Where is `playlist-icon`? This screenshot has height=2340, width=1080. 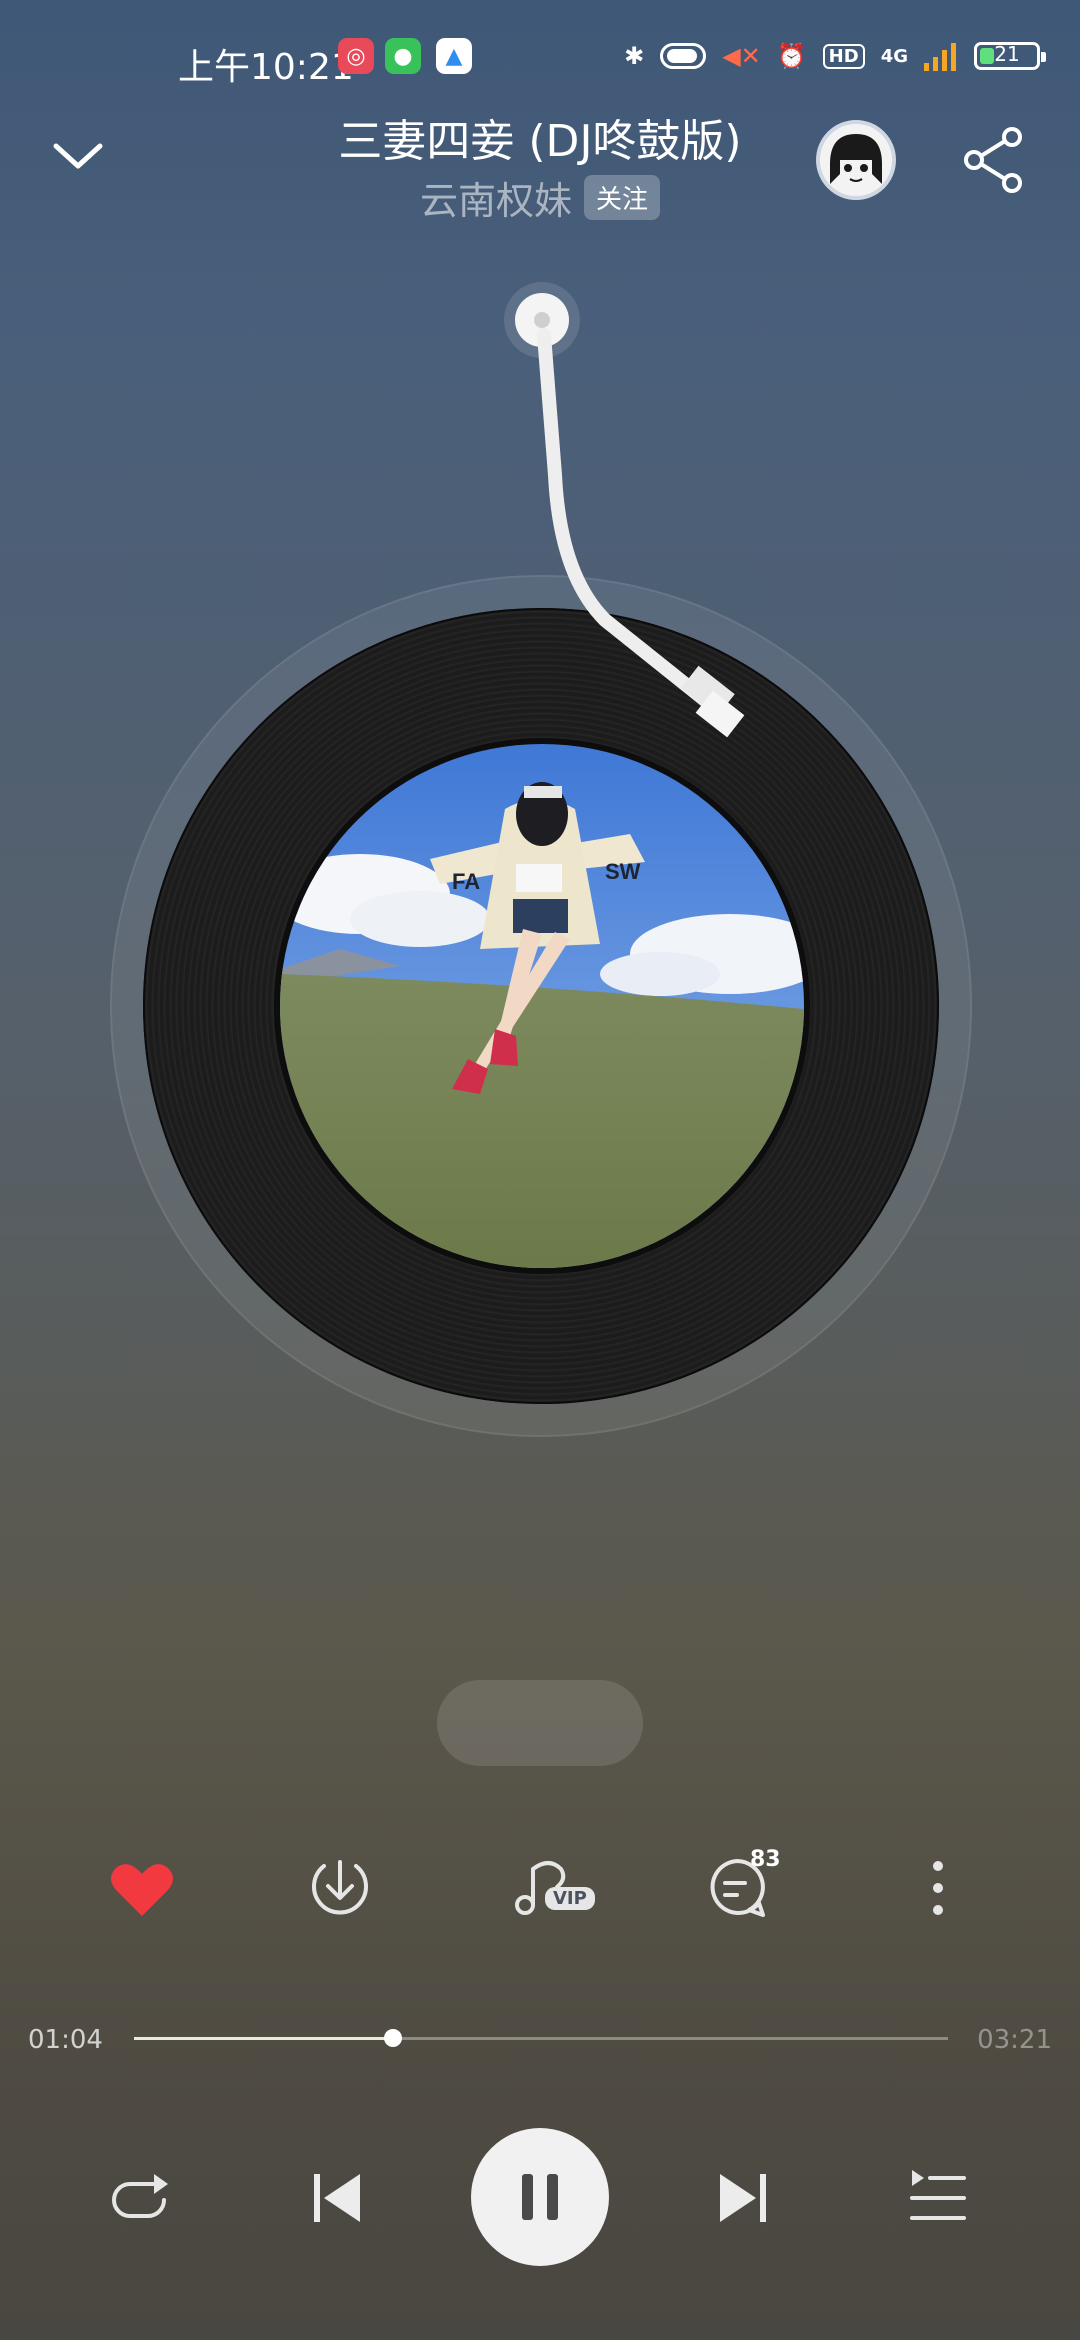
playlist-icon is located at coordinates (938, 2195).